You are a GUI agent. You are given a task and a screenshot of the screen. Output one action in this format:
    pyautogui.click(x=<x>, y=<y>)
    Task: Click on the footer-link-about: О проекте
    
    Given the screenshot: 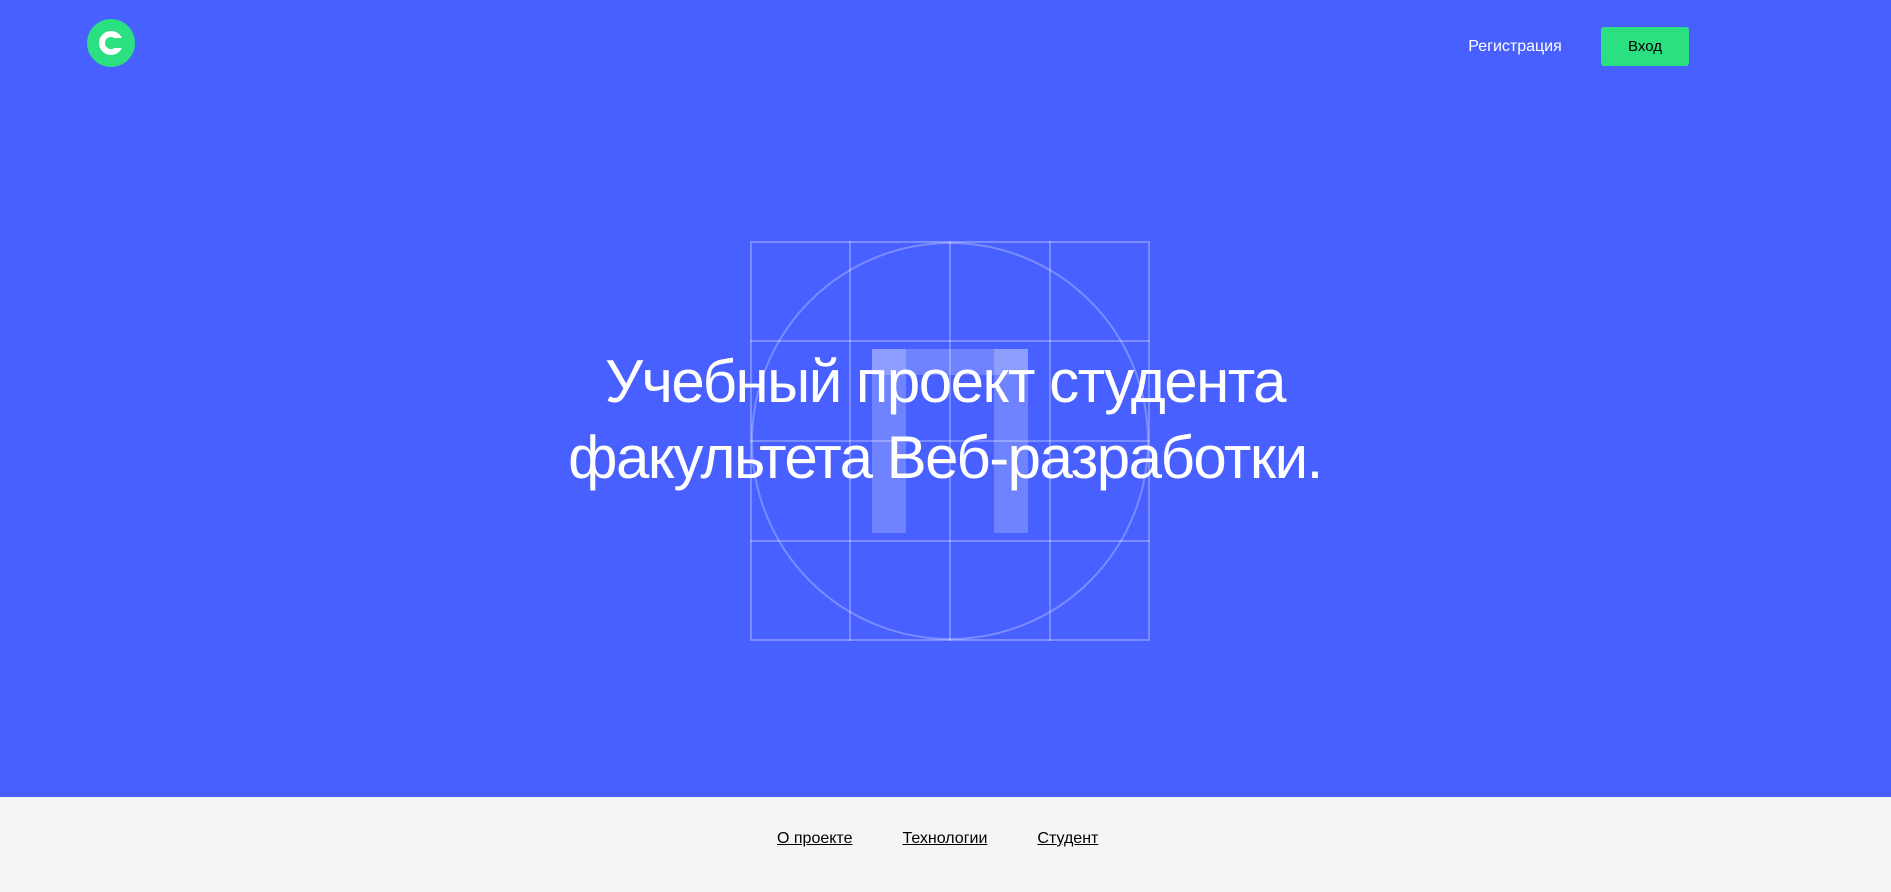 What is the action you would take?
    pyautogui.click(x=814, y=839)
    